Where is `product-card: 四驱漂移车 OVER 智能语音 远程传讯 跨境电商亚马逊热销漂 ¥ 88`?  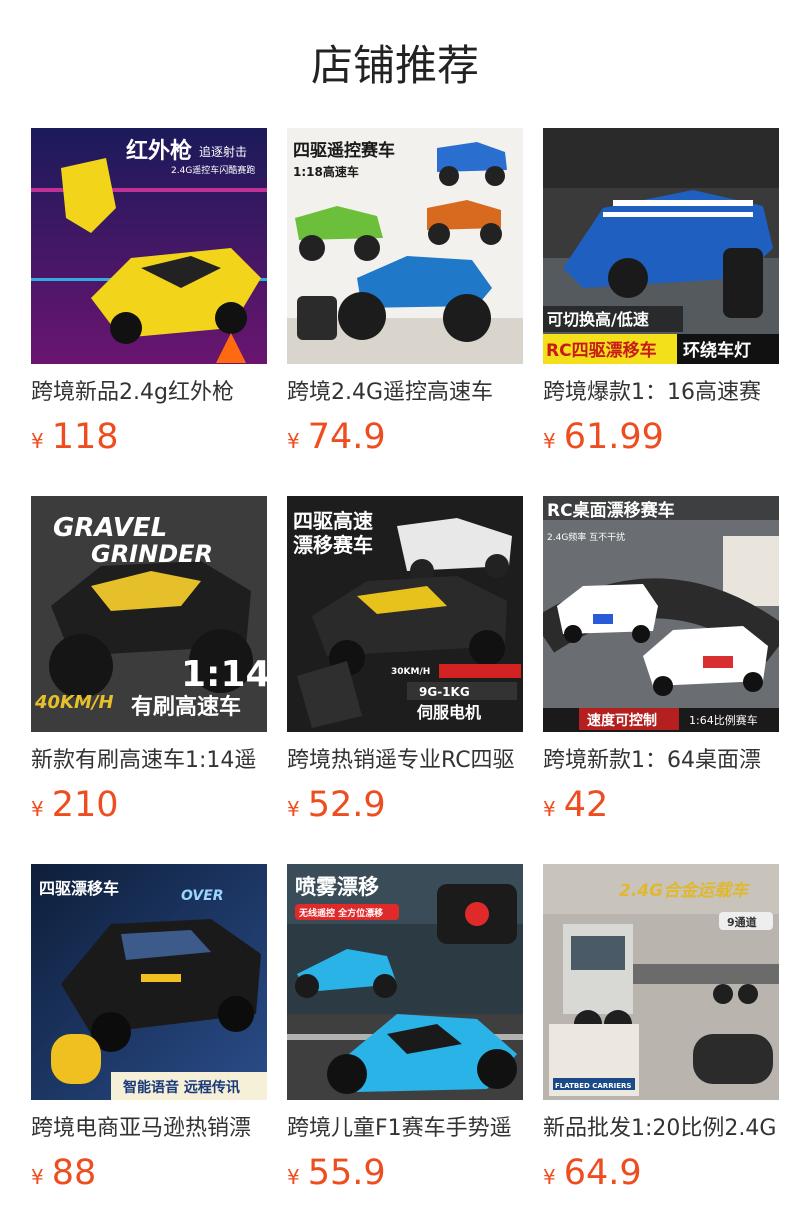 product-card: 四驱漂移车 OVER 智能语音 远程传讯 跨境电商亚马逊热销漂 ¥ 88 is located at coordinates (149, 1048).